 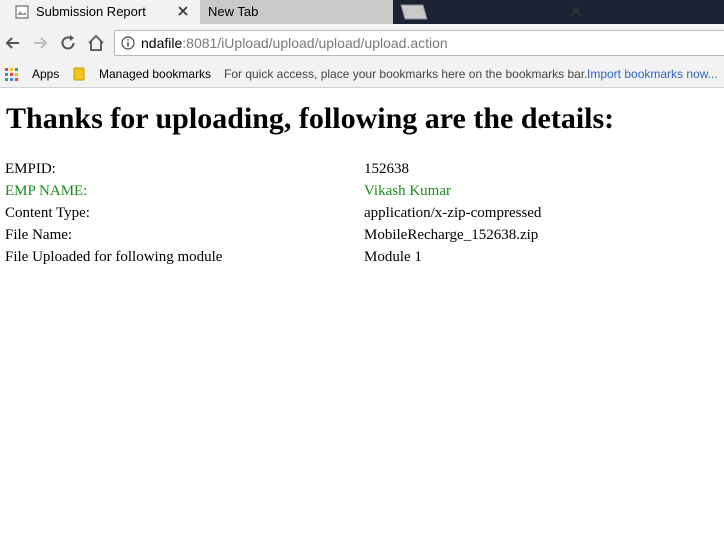 I want to click on detail-label: Content Type:, so click(x=47, y=213).